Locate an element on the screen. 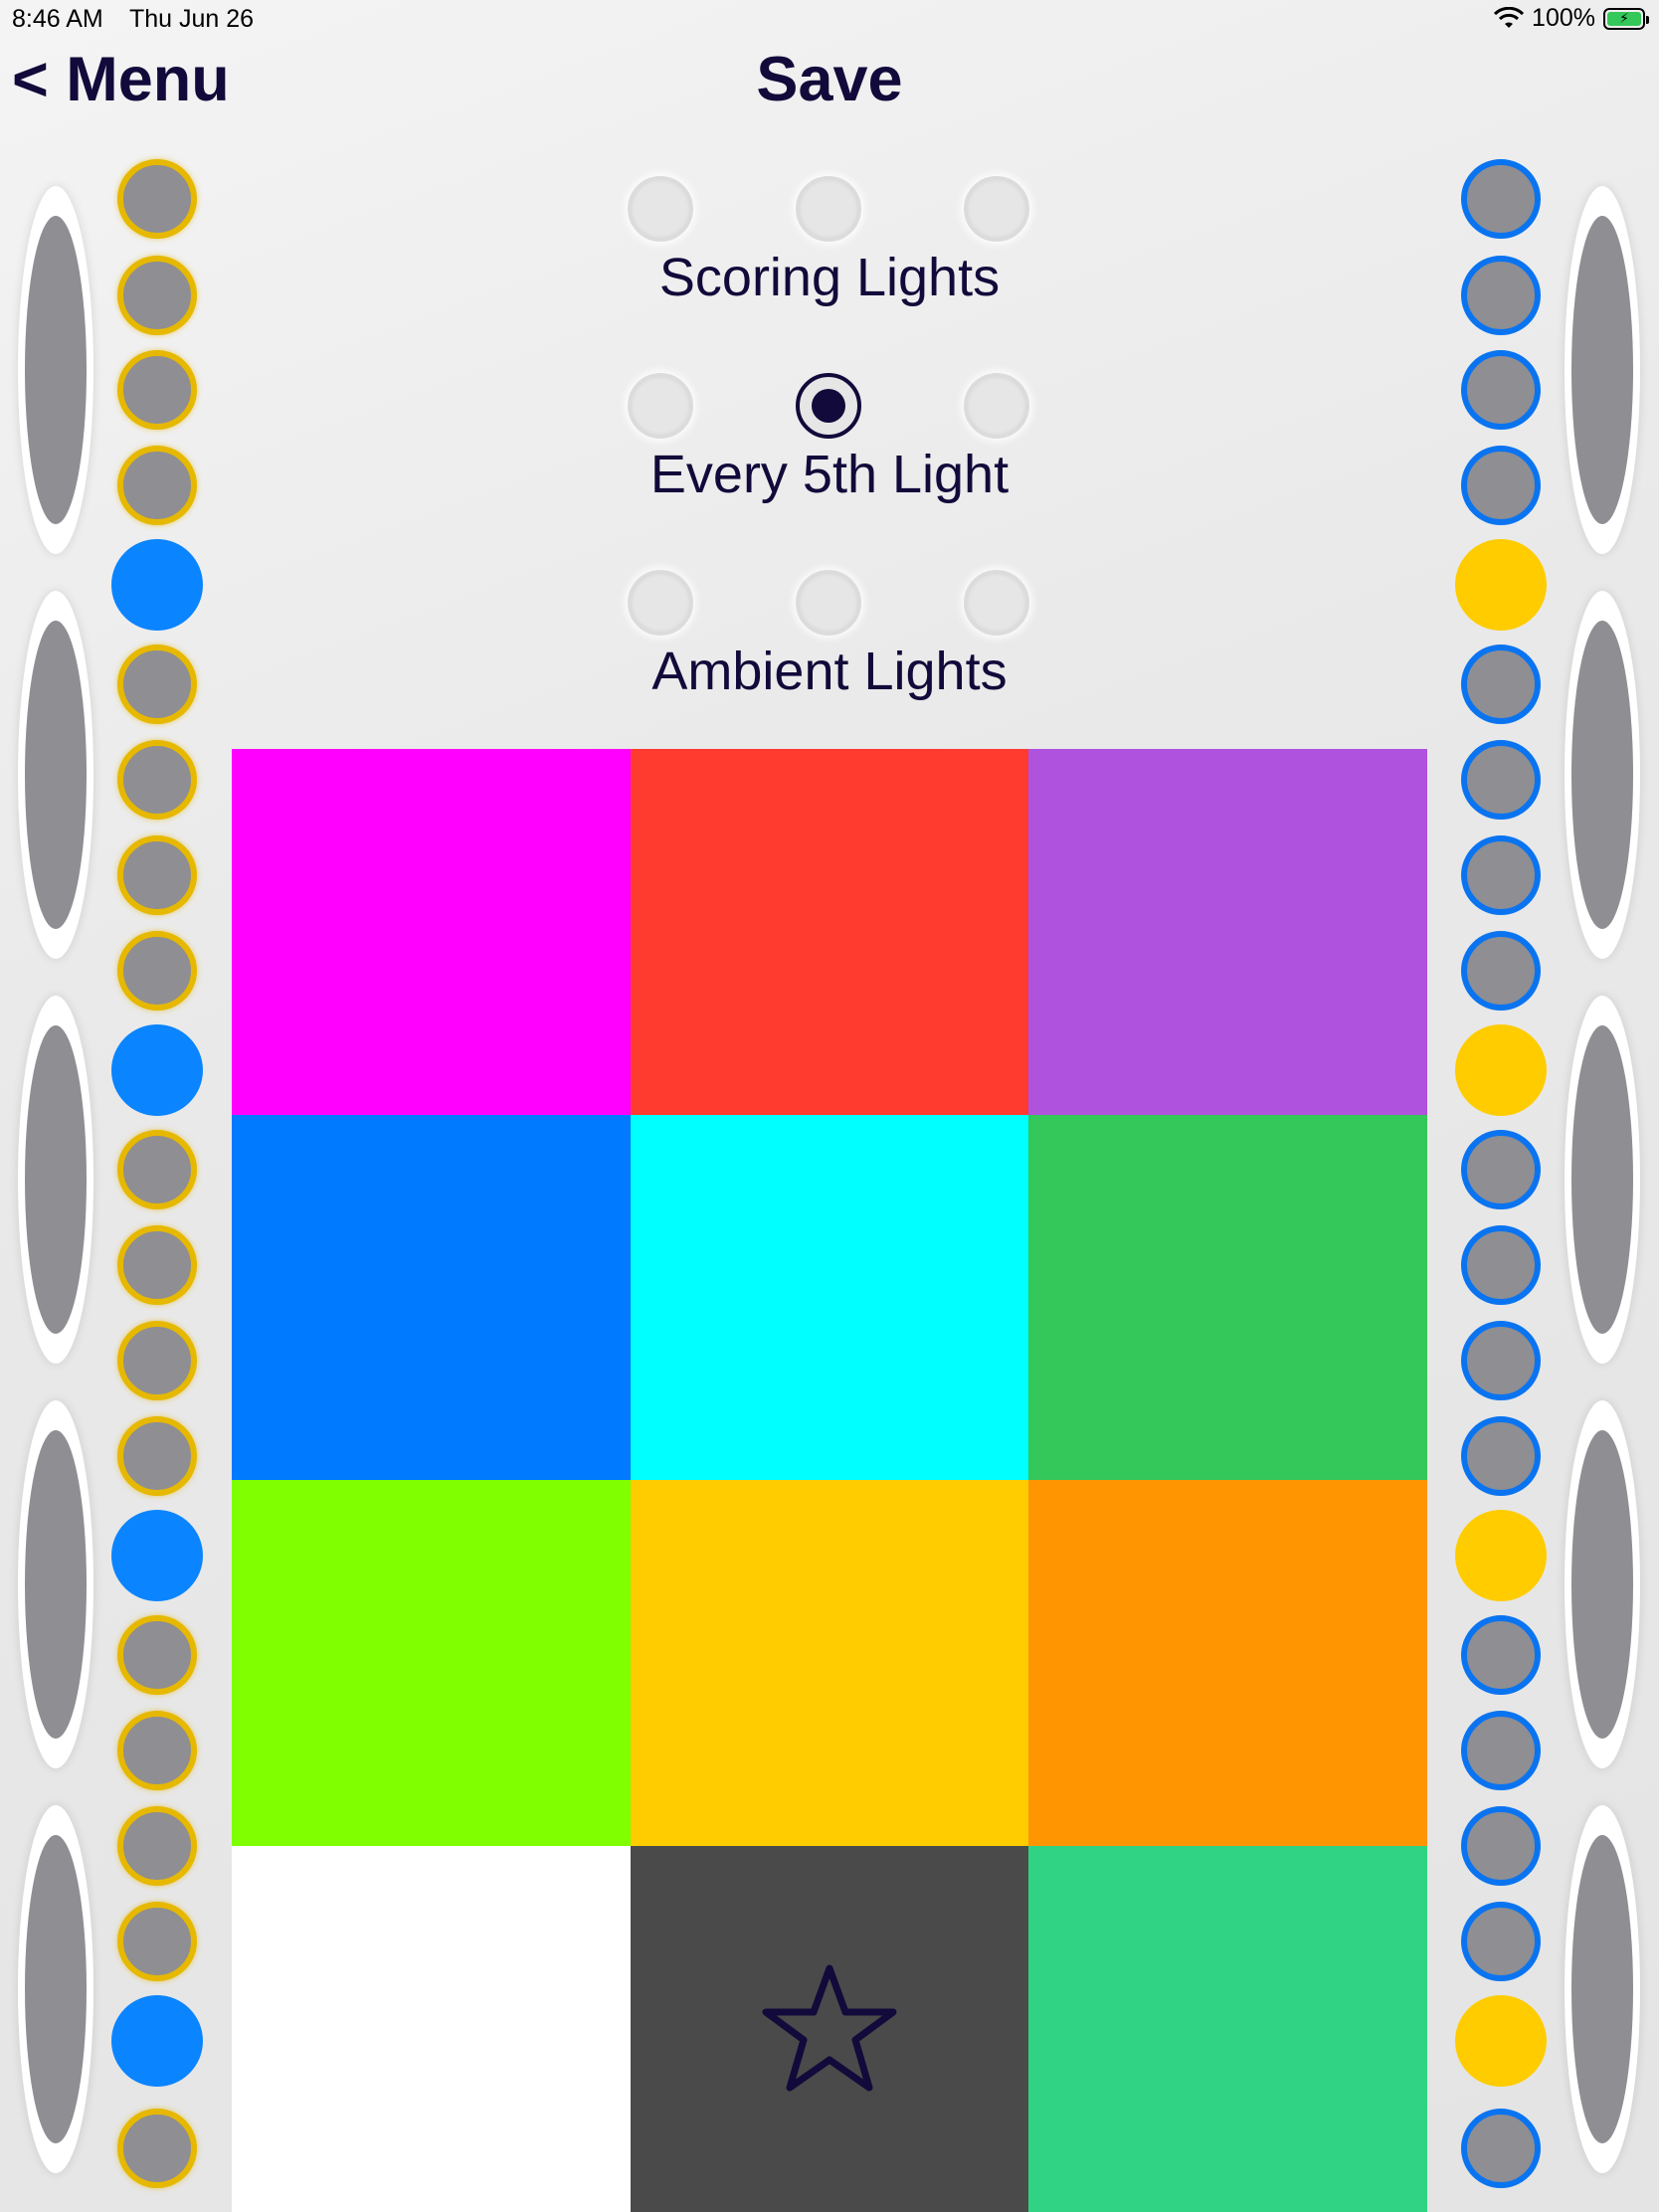 The image size is (1659, 2212). scoring-lights-label: Scoring Lights is located at coordinates (829, 277).